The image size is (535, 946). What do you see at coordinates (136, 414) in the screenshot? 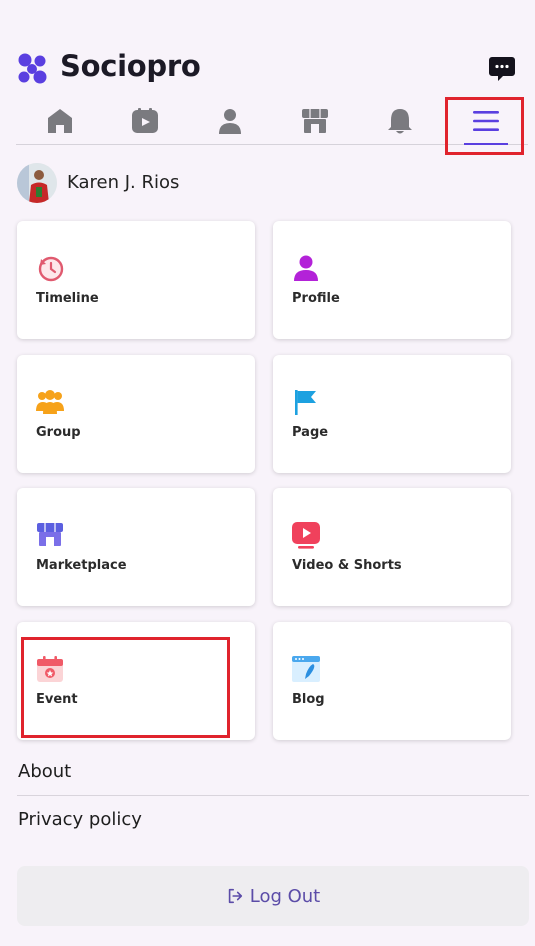
I see `card-group: Group` at bounding box center [136, 414].